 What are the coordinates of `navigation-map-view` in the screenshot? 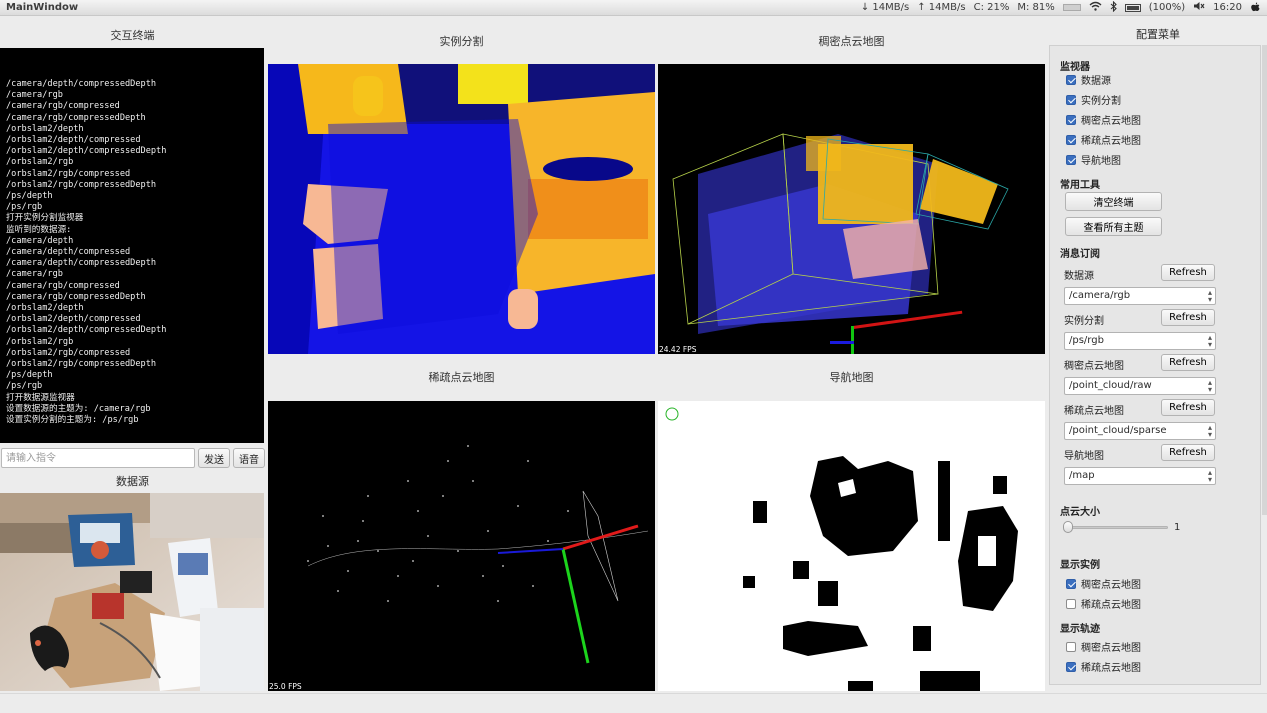 It's located at (851, 546).